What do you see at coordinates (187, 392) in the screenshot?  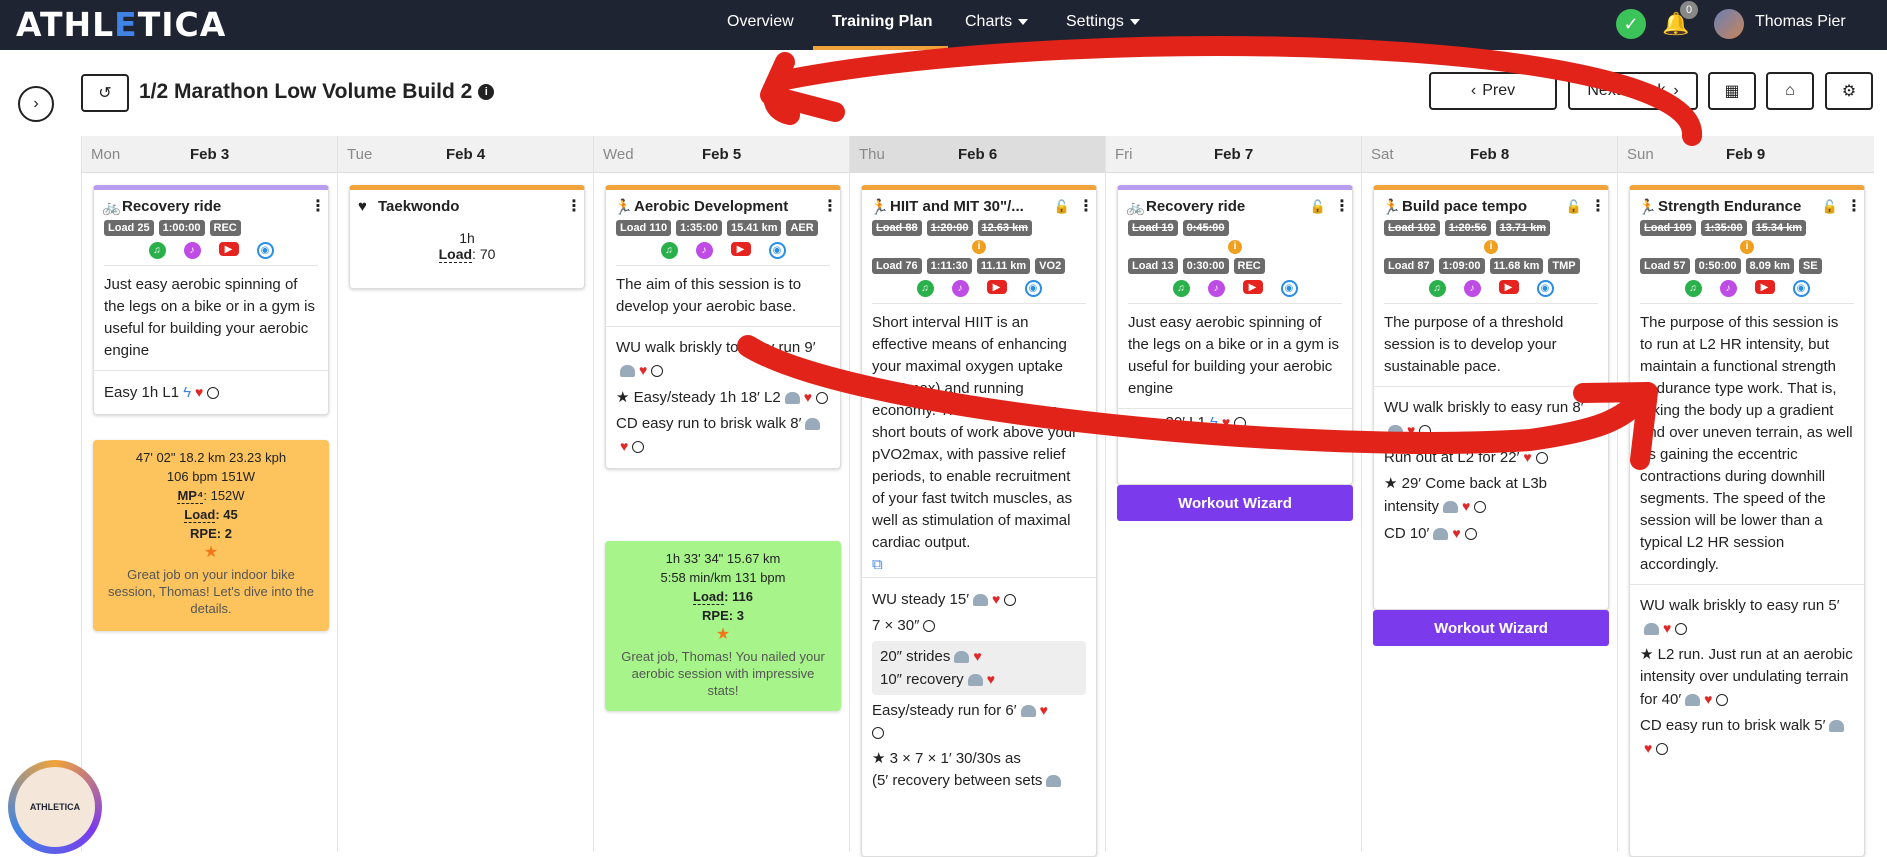 I see `lightning-icon: ϟ` at bounding box center [187, 392].